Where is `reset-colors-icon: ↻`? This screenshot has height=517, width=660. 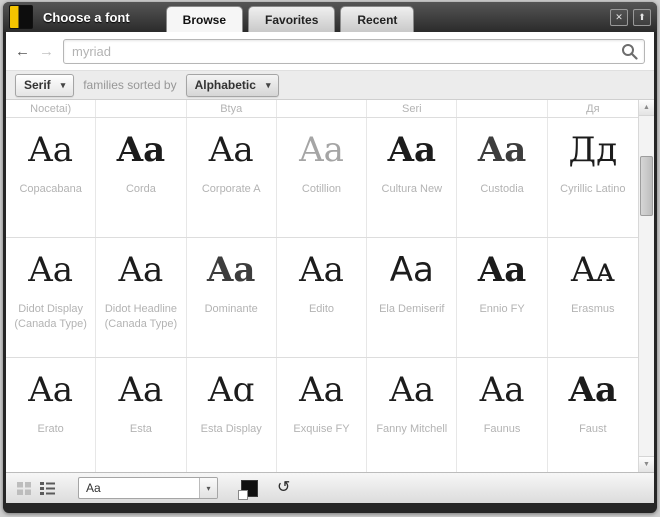
reset-colors-icon: ↻ is located at coordinates (283, 487).